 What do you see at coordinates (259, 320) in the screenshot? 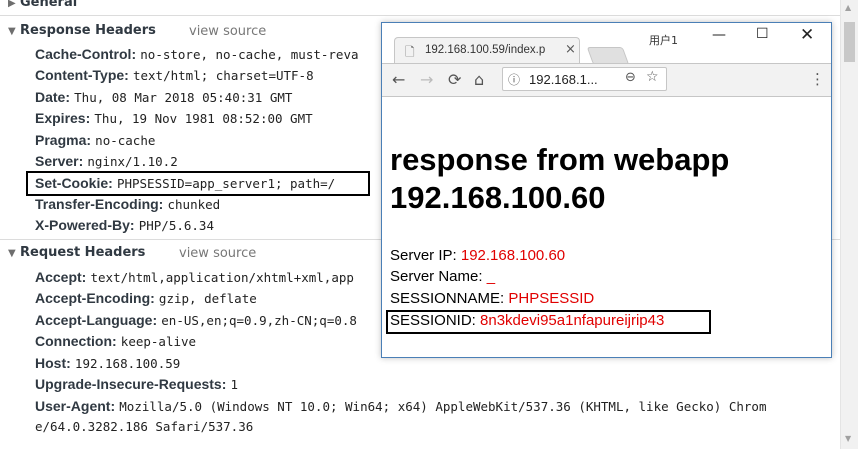
I see `header-value: en-US,en;q=0.9,zh-CN;q=0.8` at bounding box center [259, 320].